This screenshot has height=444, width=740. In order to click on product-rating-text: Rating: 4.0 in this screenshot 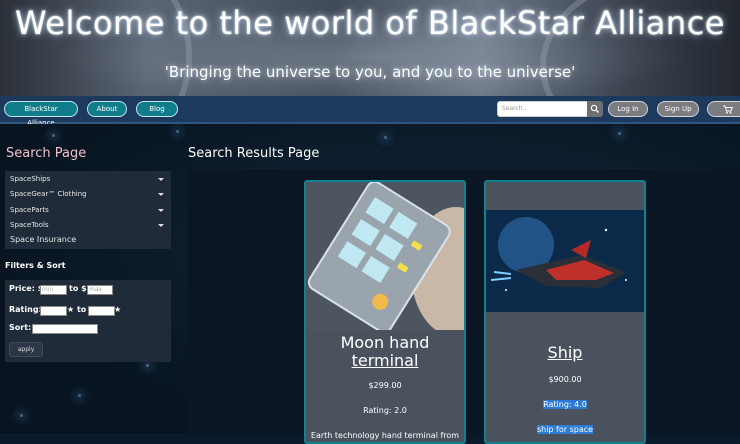, I will do `click(565, 404)`.